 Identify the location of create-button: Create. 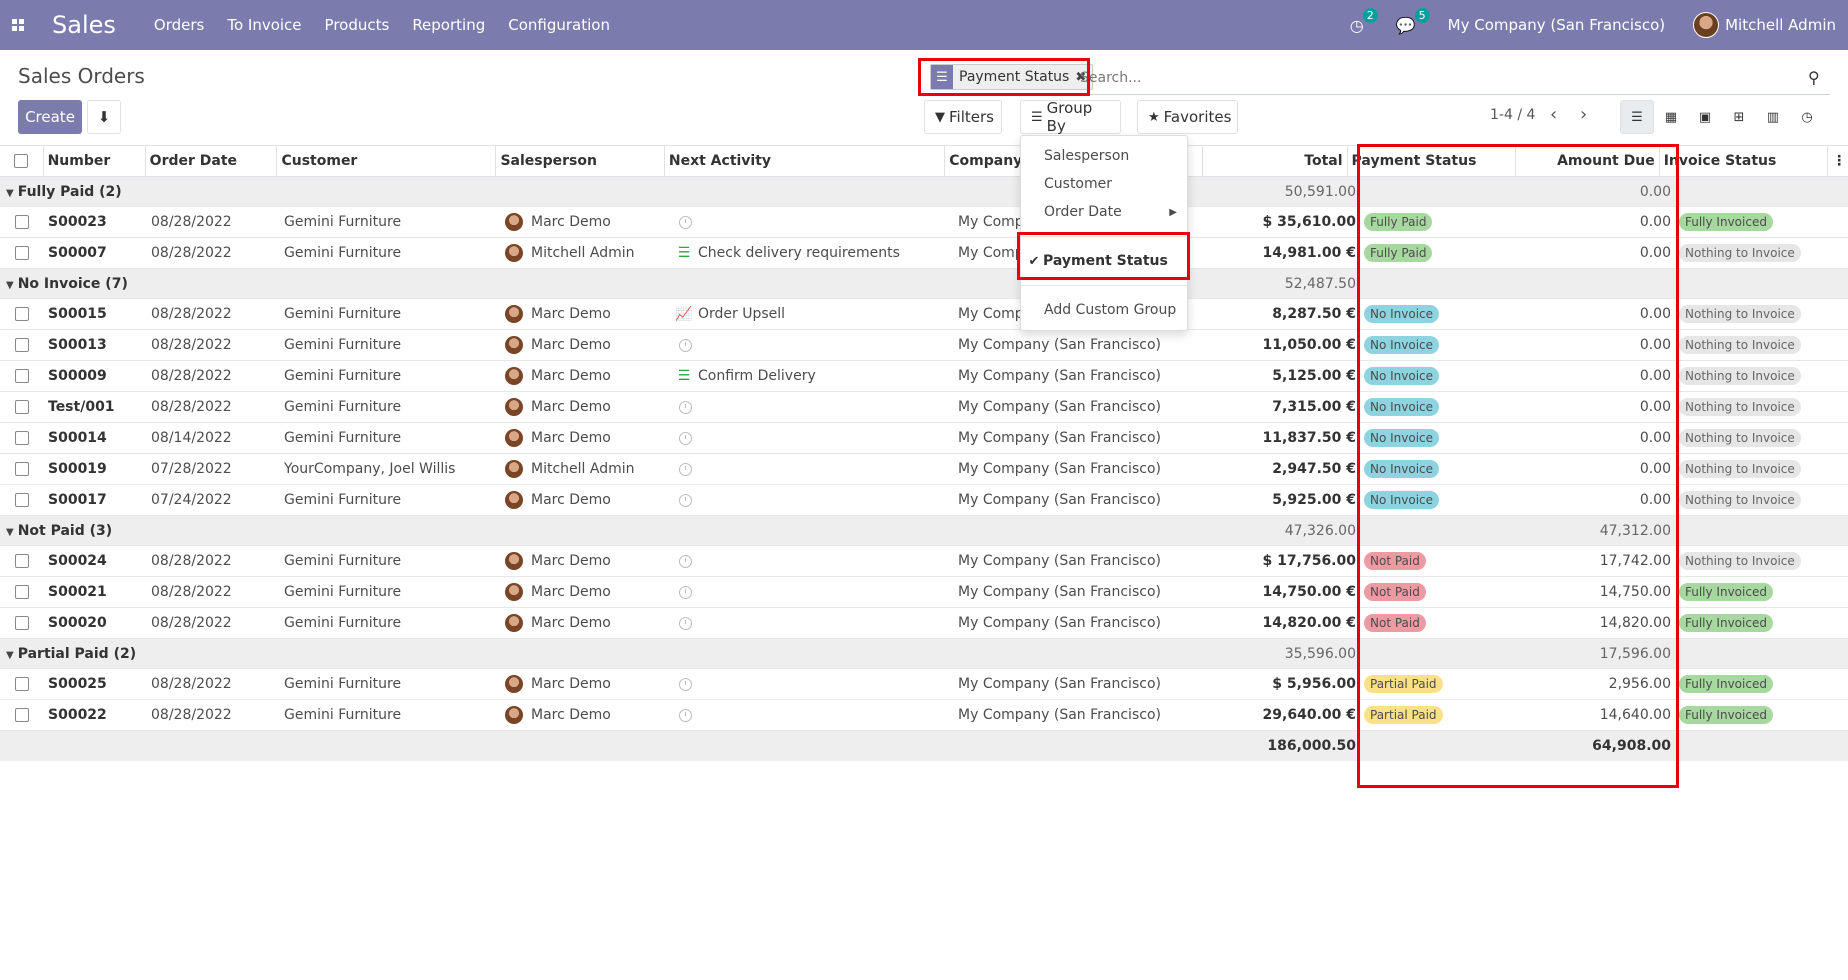
(50, 117).